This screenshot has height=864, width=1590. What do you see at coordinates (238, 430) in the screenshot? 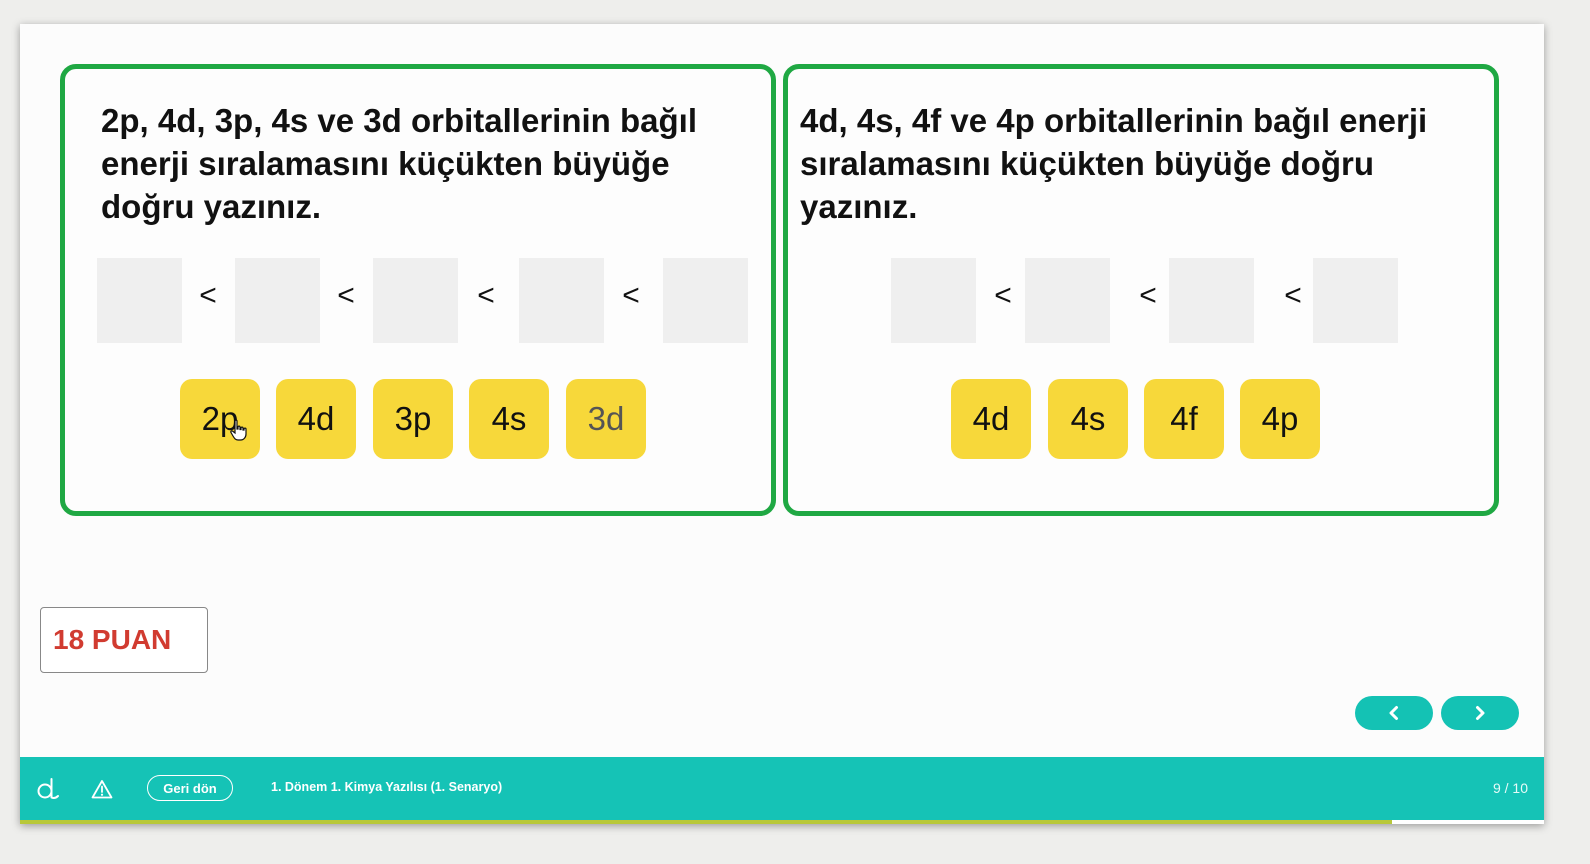
I see `hand-cursor-icon` at bounding box center [238, 430].